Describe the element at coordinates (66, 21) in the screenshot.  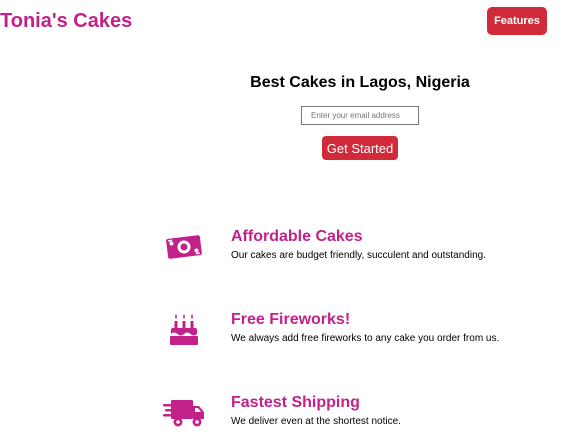
I see `brand-logo: Tonia's Cakes` at that location.